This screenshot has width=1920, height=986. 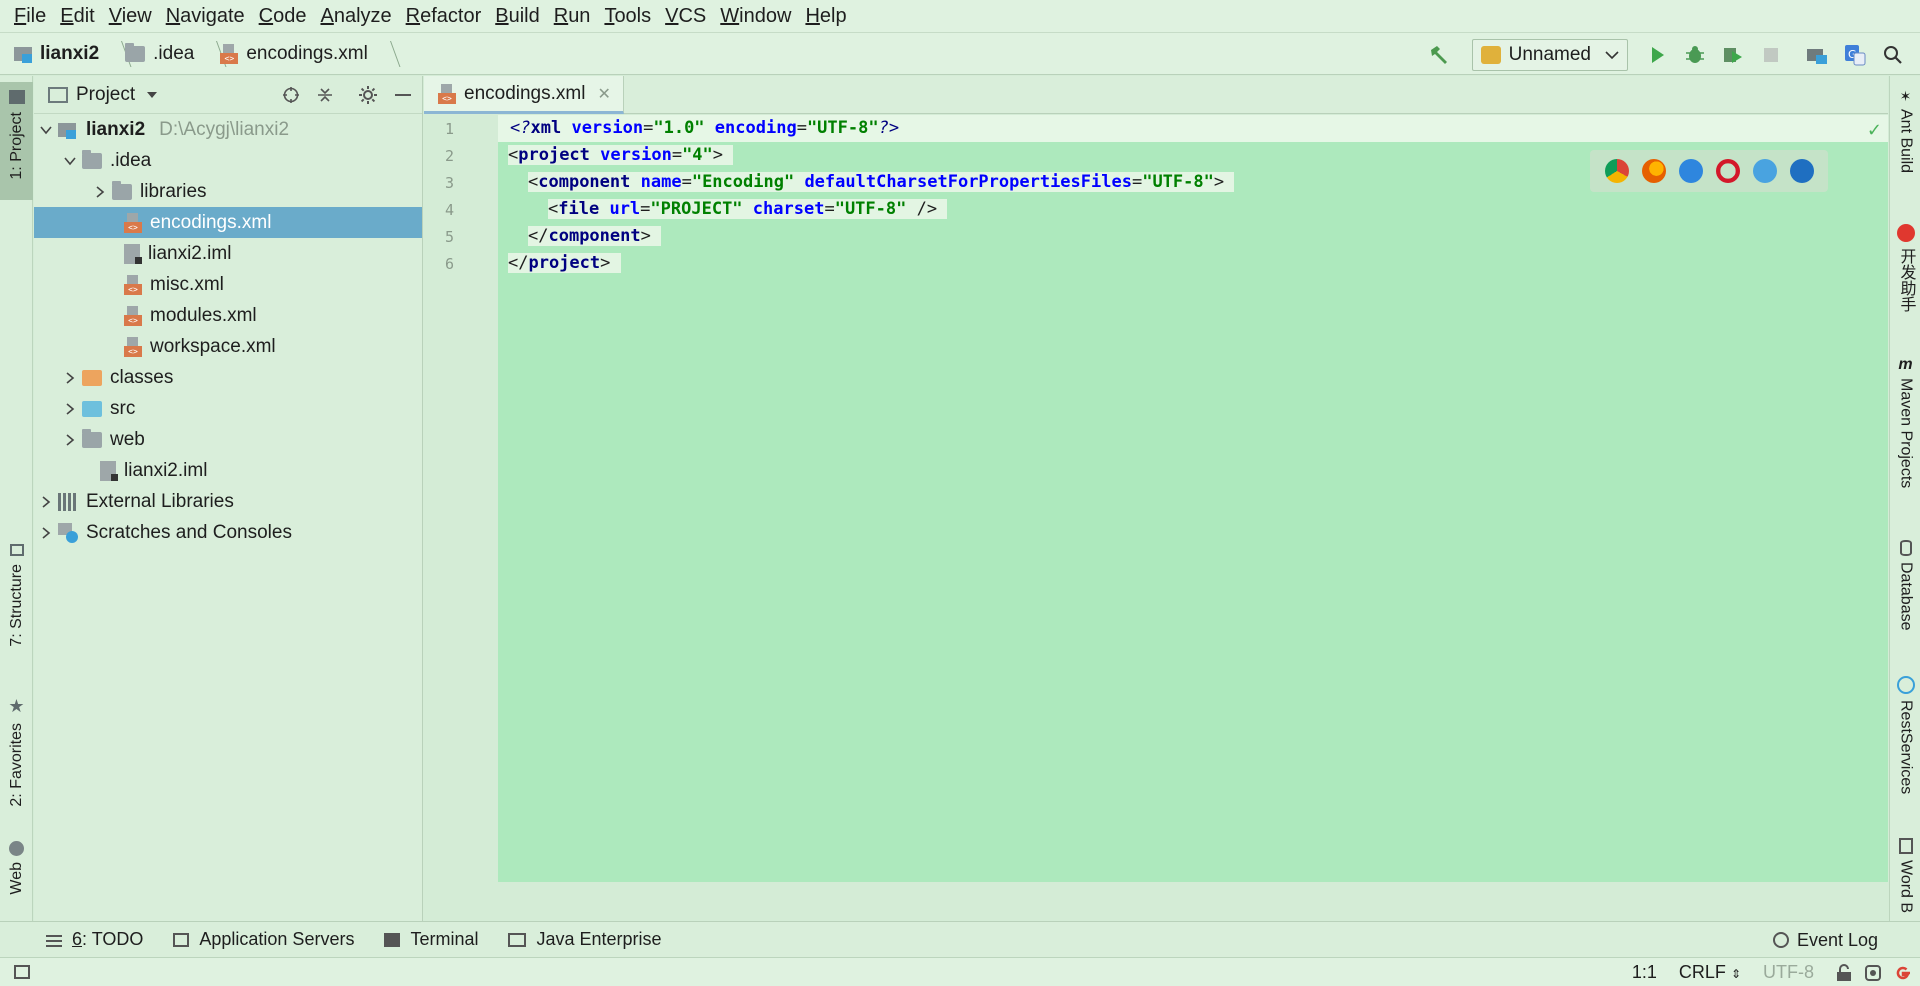 What do you see at coordinates (1905, 878) in the screenshot?
I see `tab-word-book: Word B` at bounding box center [1905, 878].